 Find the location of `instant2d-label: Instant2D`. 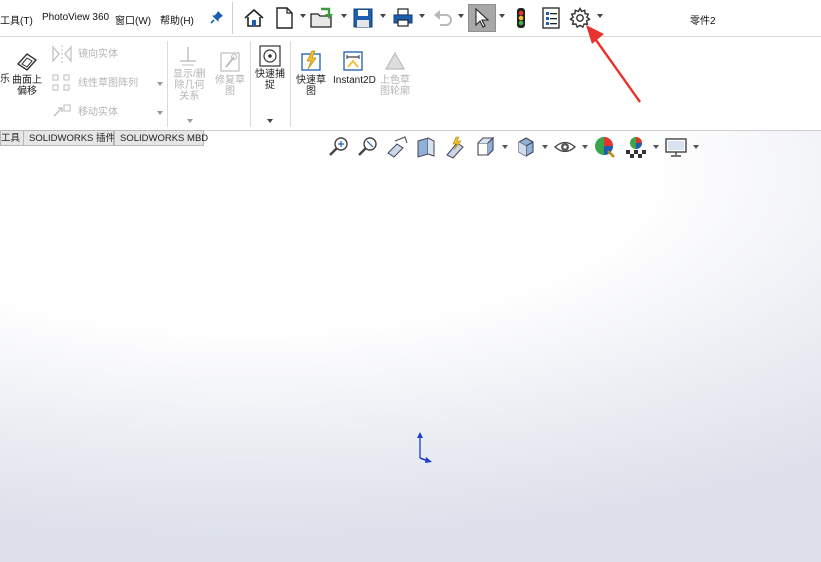

instant2d-label: Instant2D is located at coordinates (354, 80).